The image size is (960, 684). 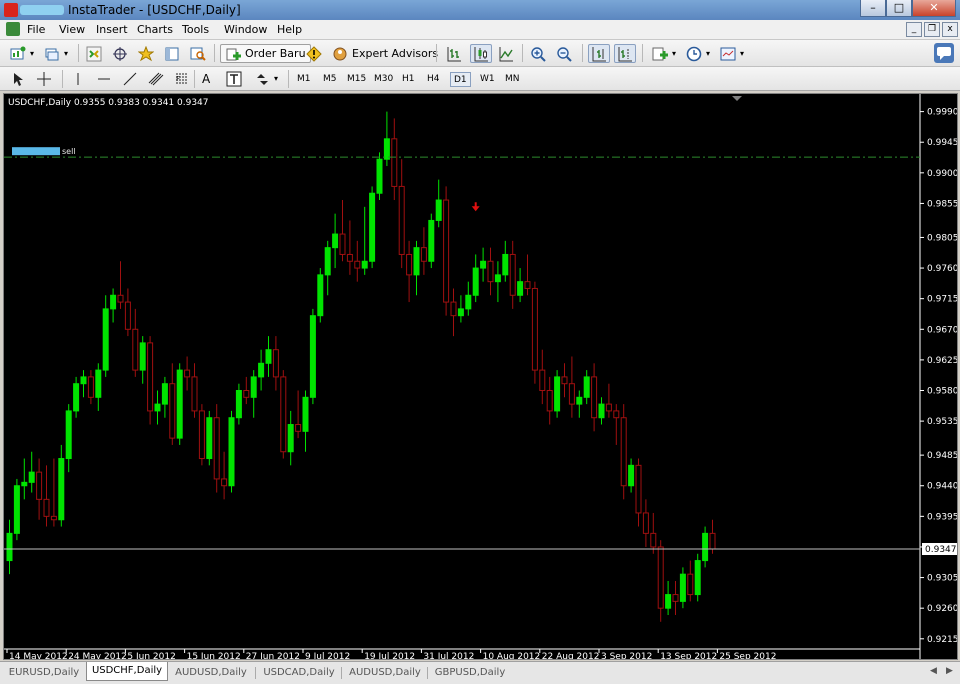 What do you see at coordinates (266, 78) in the screenshot?
I see `arrows-button: ▾` at bounding box center [266, 78].